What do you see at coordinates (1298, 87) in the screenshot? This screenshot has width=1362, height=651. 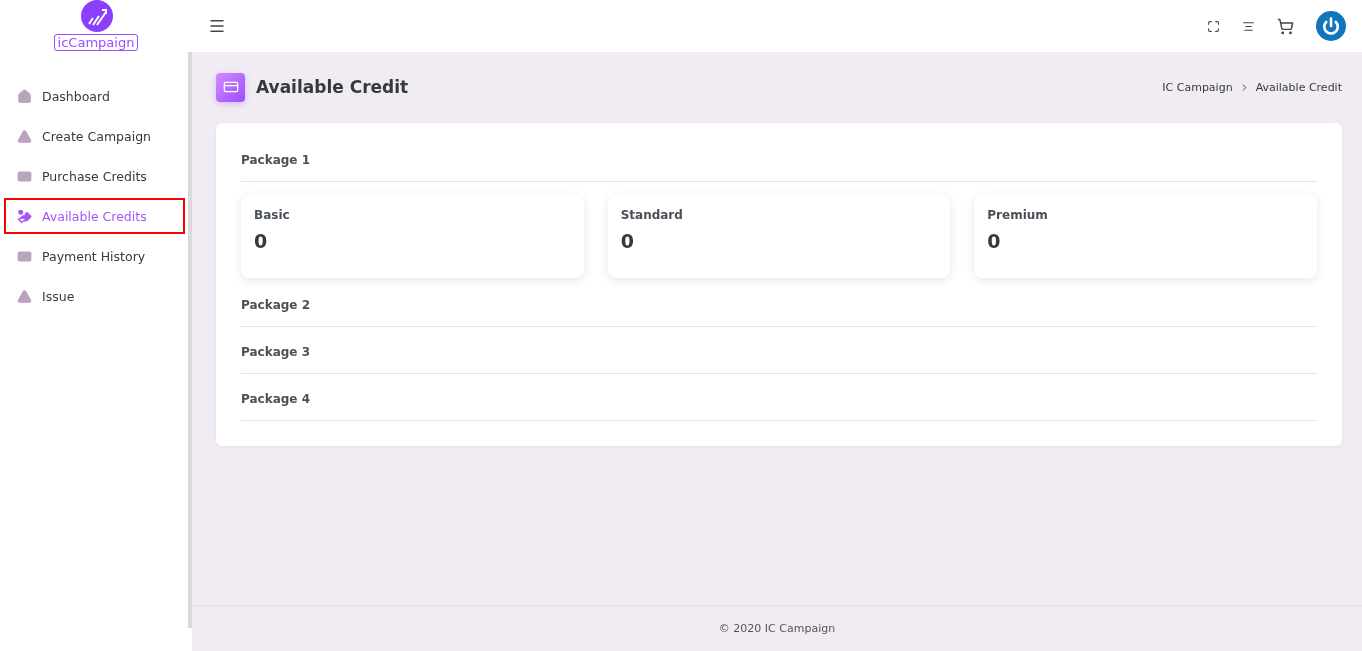 I see `breadcrumb-item: Available Credit` at bounding box center [1298, 87].